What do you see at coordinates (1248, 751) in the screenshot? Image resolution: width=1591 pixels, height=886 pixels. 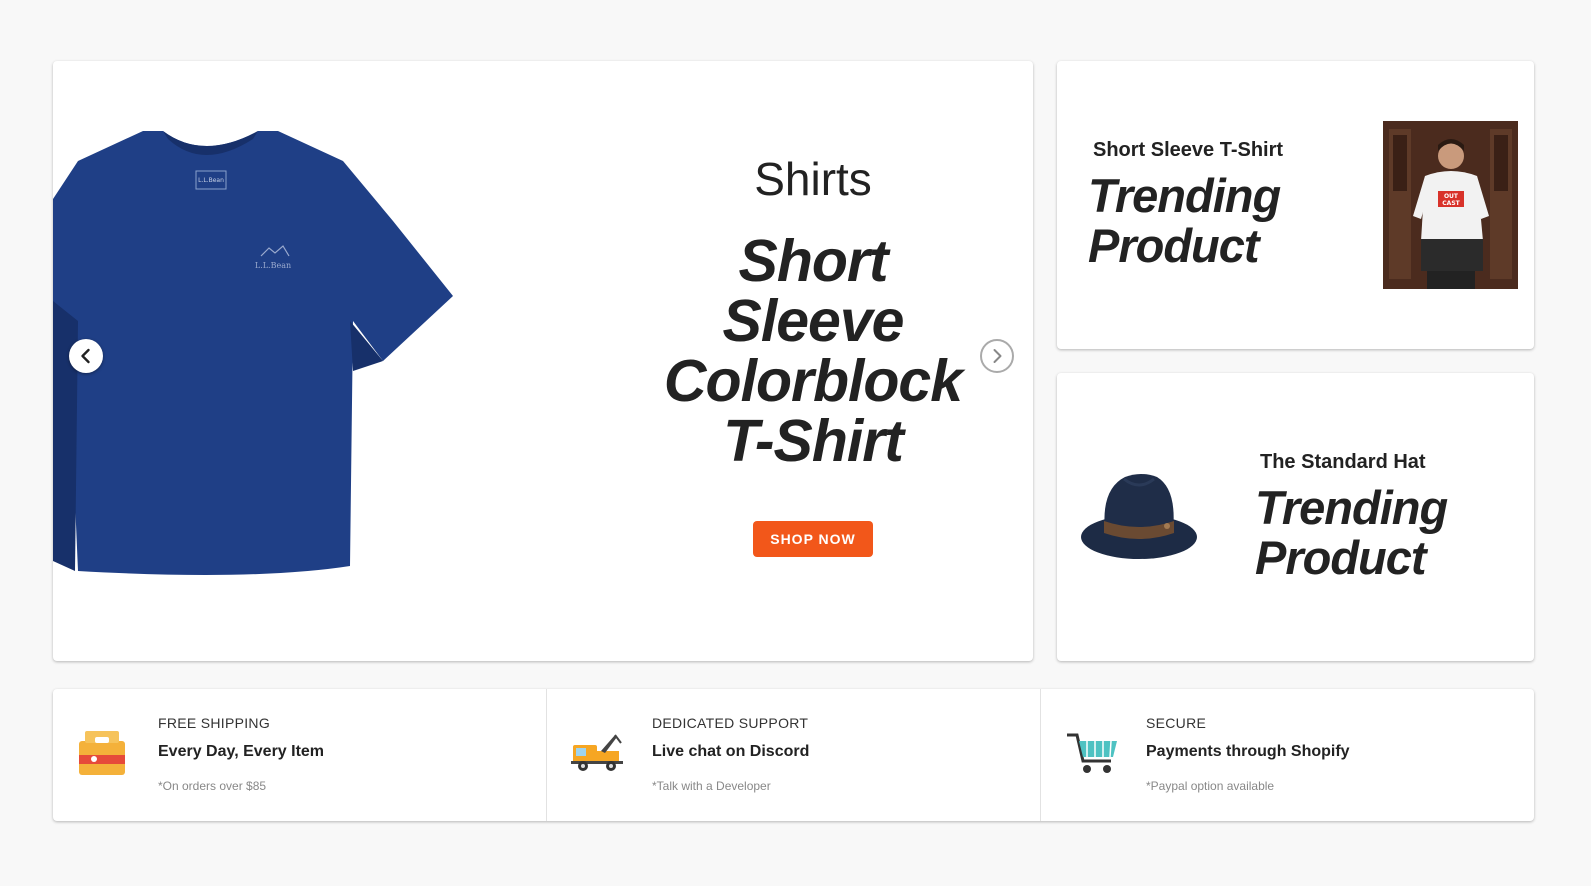 I see `feature-main: Payments through Shopify` at bounding box center [1248, 751].